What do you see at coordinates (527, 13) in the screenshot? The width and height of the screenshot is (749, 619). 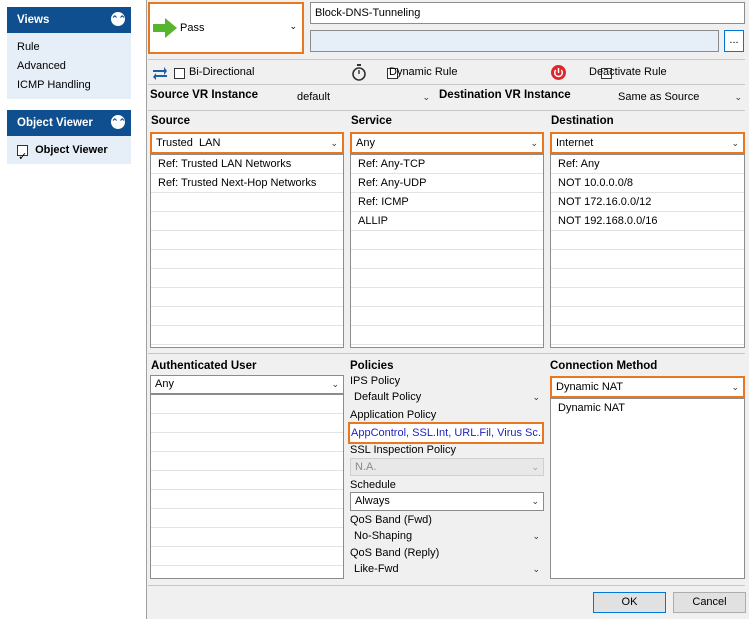 I see `rule-name-input: Block-DNS-Tunneling` at bounding box center [527, 13].